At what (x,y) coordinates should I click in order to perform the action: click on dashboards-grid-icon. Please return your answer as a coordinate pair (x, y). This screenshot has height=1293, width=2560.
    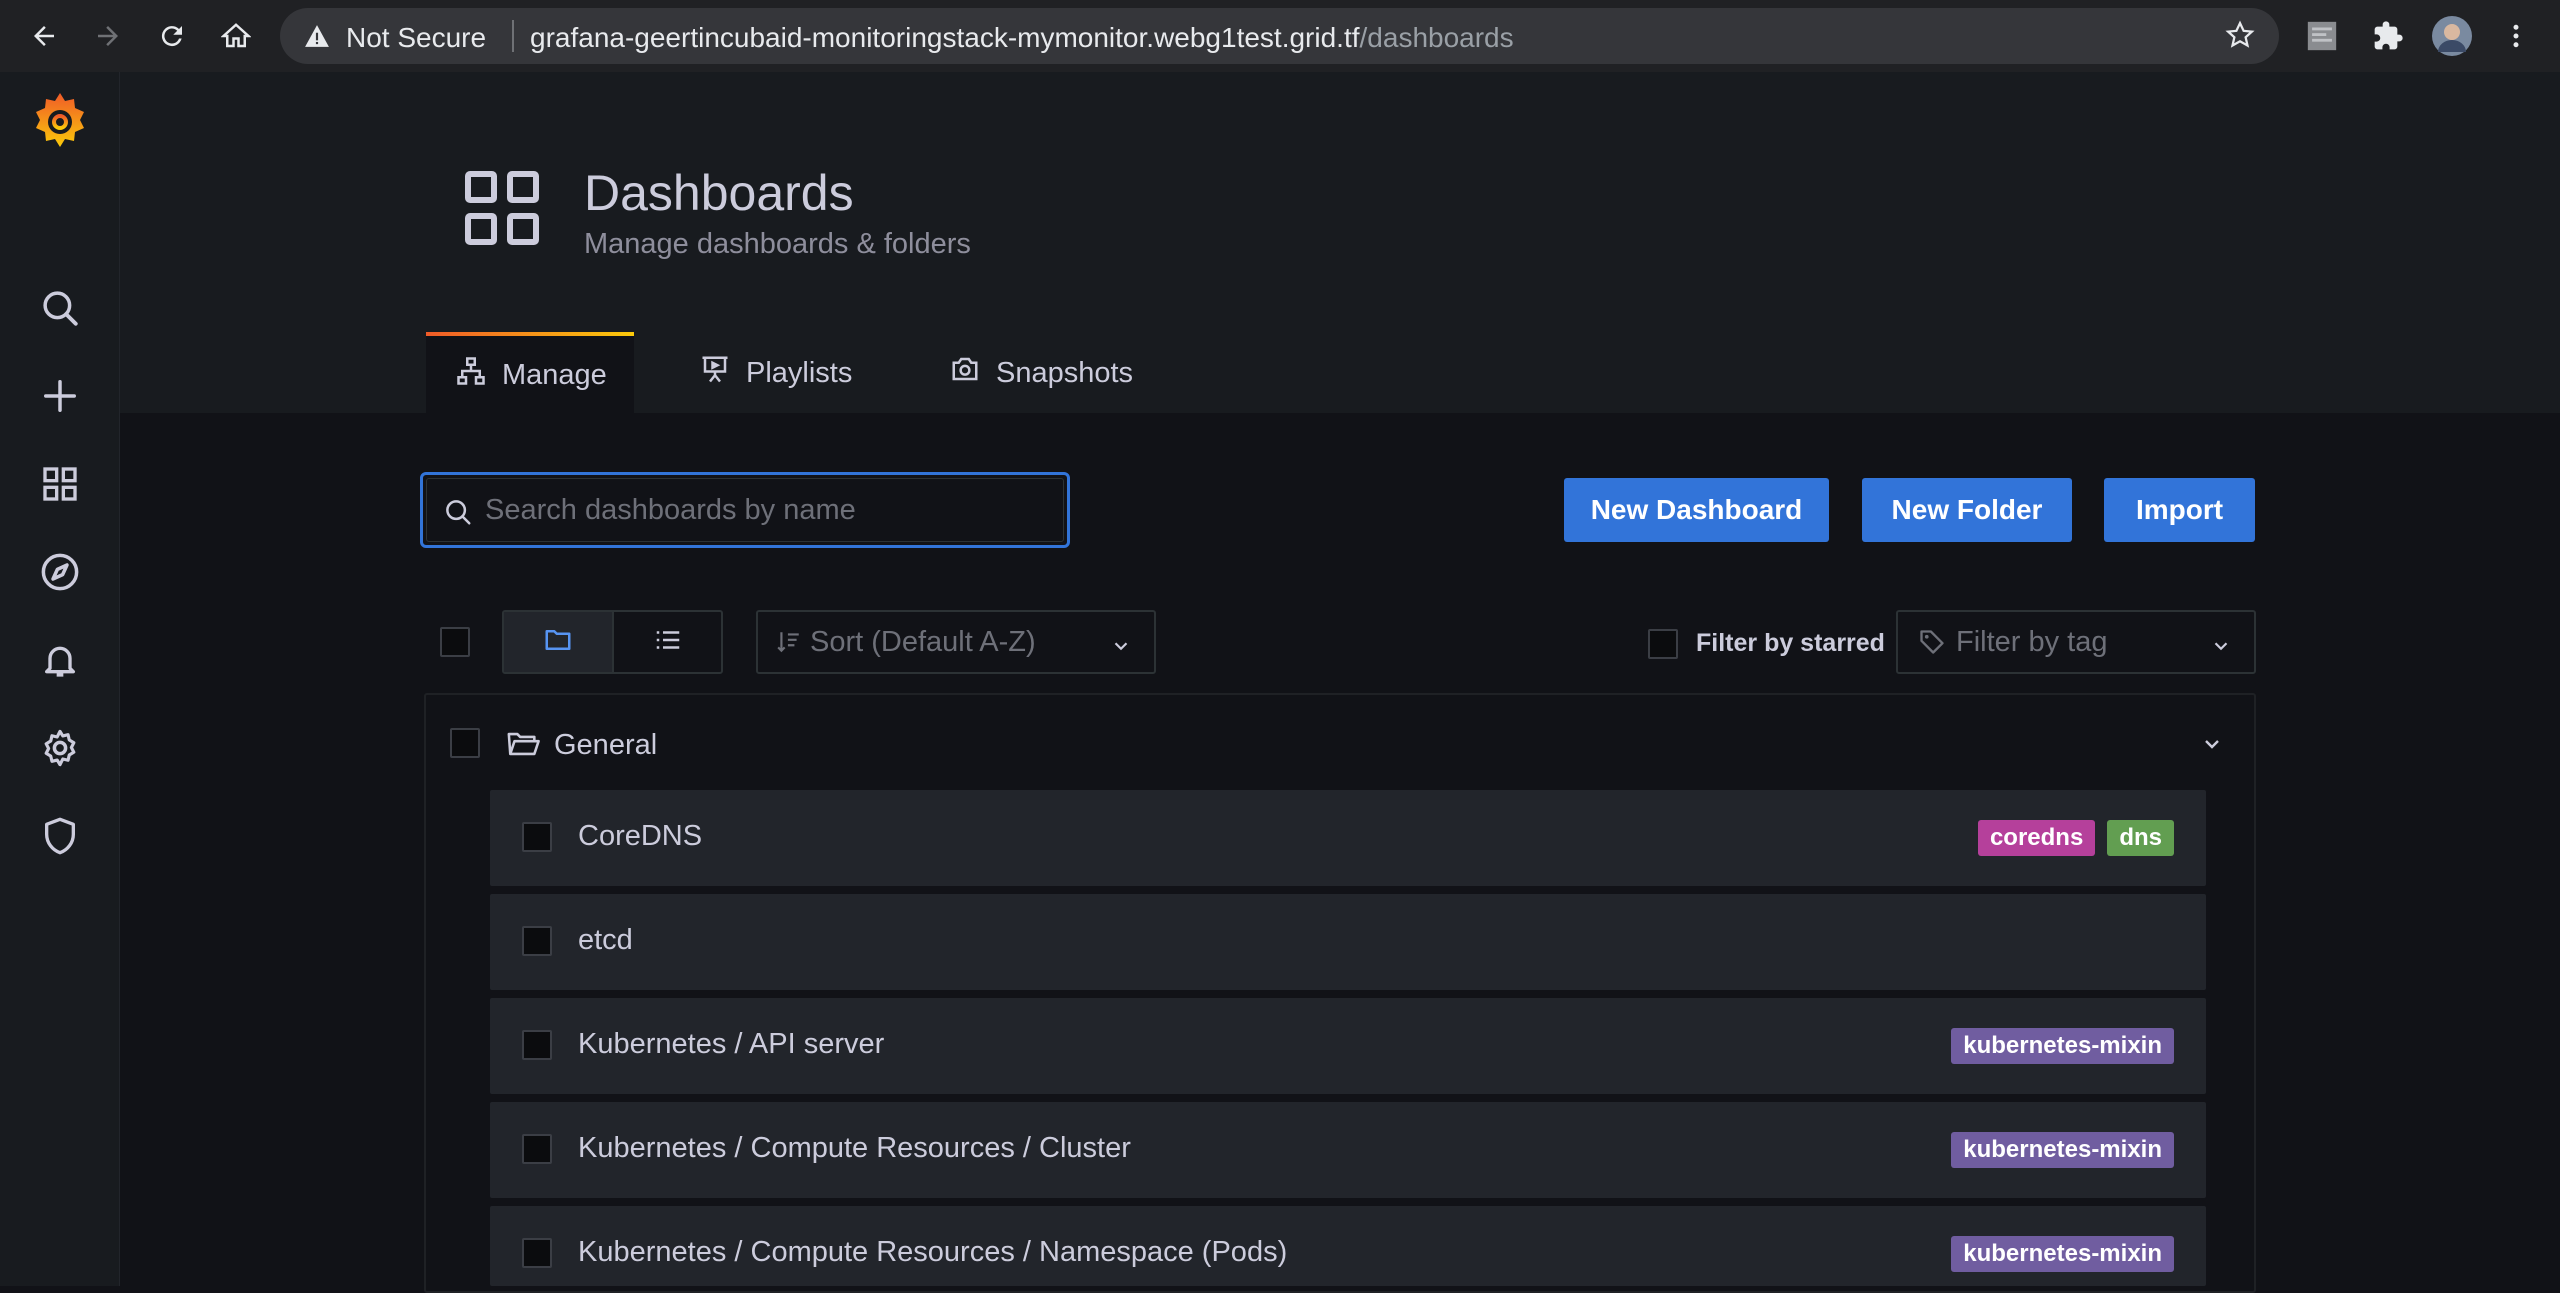
    Looking at the image, I should click on (60, 484).